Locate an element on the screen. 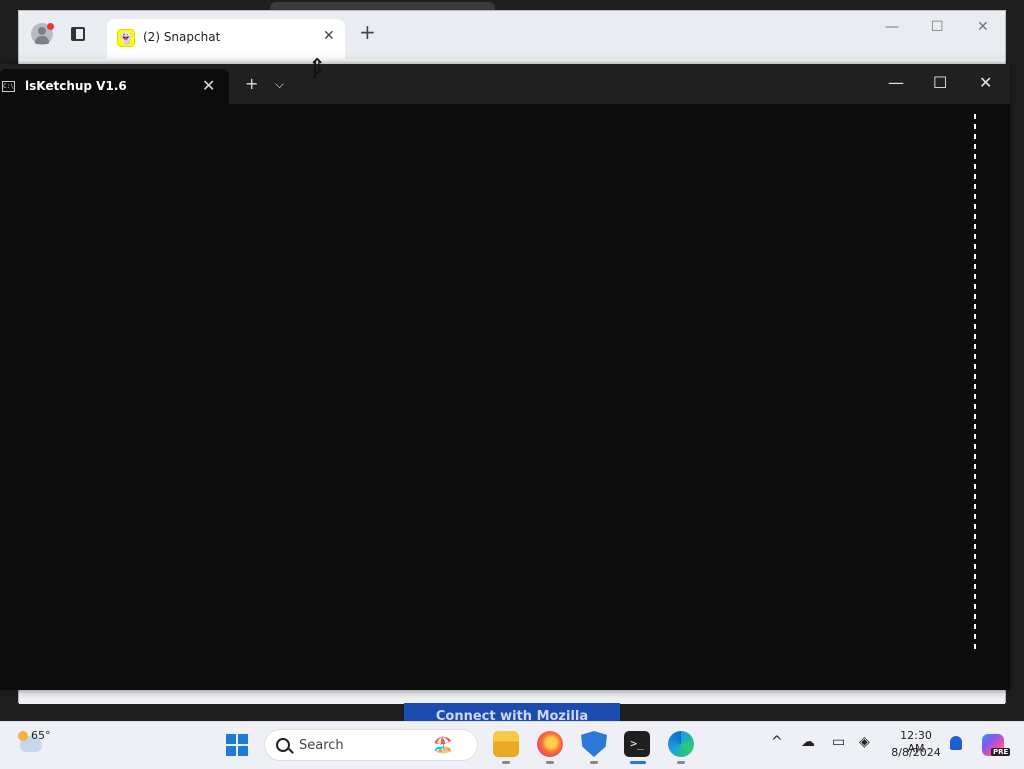 The width and height of the screenshot is (1024, 769). terminal-tab: C:\ lsKetchup V1.6 ✕ is located at coordinates (114, 86).